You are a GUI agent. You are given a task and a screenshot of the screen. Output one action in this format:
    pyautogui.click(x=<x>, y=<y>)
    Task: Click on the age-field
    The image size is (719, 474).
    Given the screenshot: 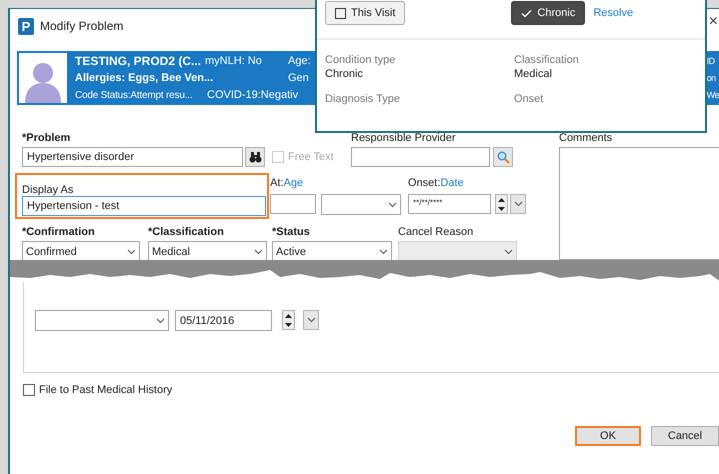 What is the action you would take?
    pyautogui.click(x=293, y=204)
    